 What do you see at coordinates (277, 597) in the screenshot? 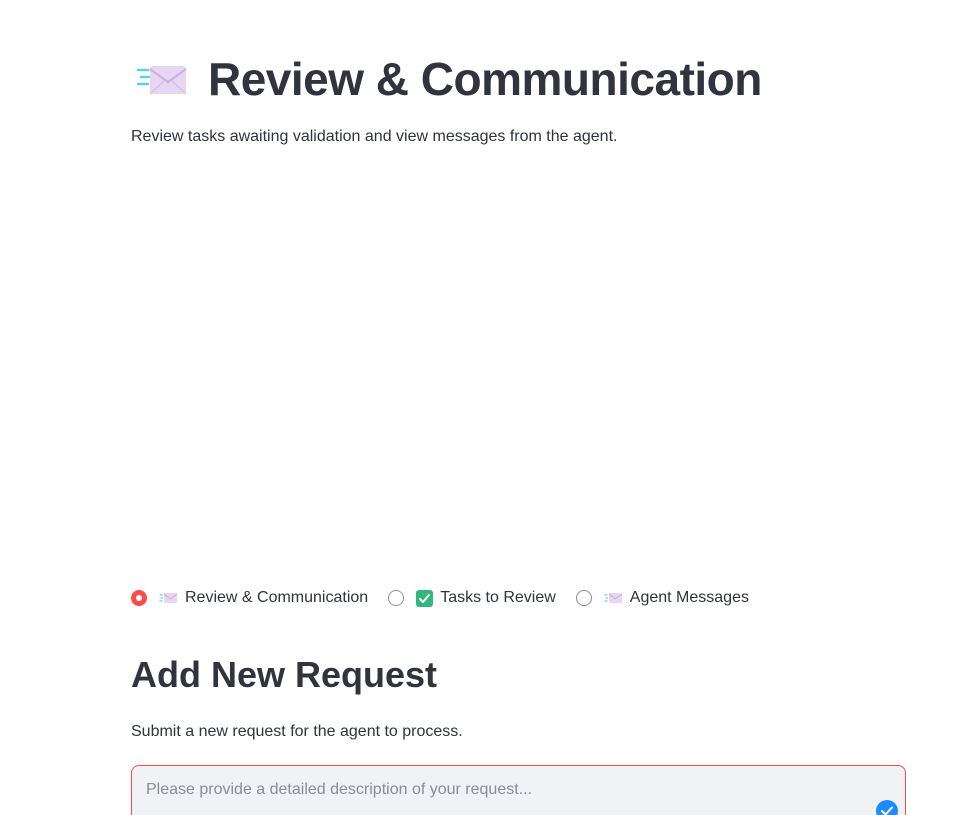
I see `radio-label: Review & Communication` at bounding box center [277, 597].